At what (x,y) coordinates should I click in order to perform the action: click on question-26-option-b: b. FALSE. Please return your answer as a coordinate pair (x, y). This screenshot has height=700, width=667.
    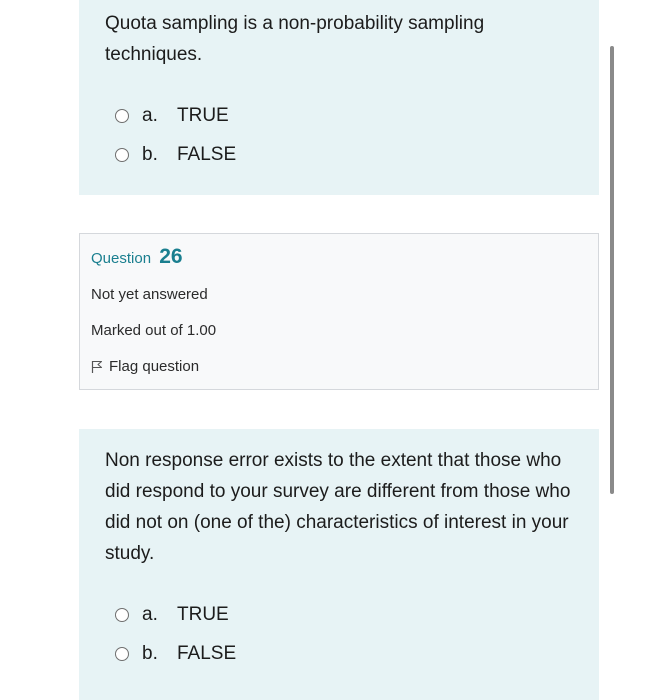
    Looking at the image, I should click on (175, 654).